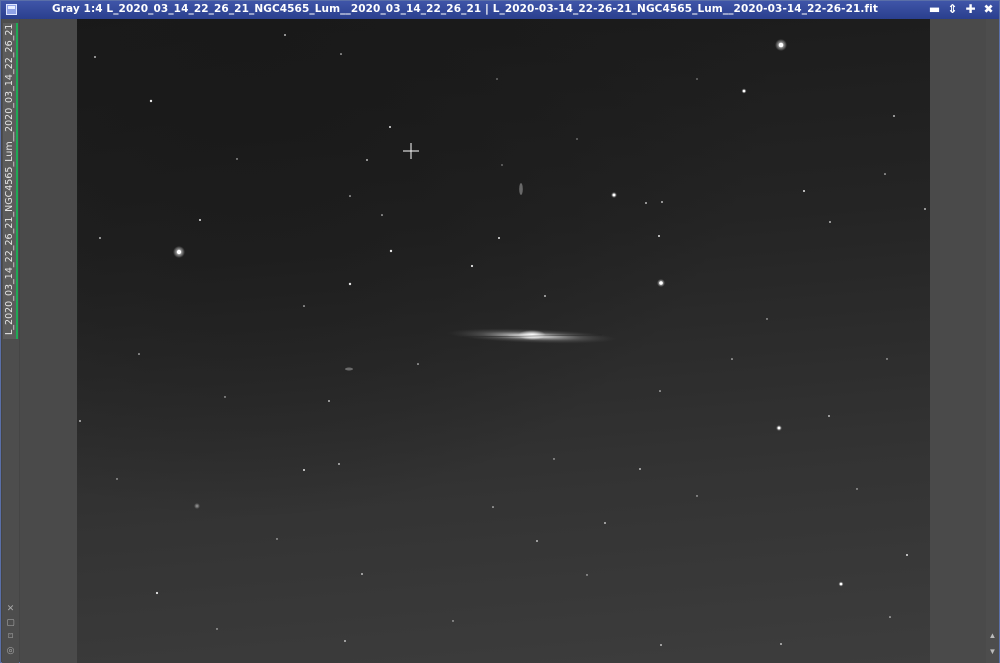 The height and width of the screenshot is (663, 1000). Describe the element at coordinates (992, 651) in the screenshot. I see `scroll-down-arrow-icon: ▼` at that location.